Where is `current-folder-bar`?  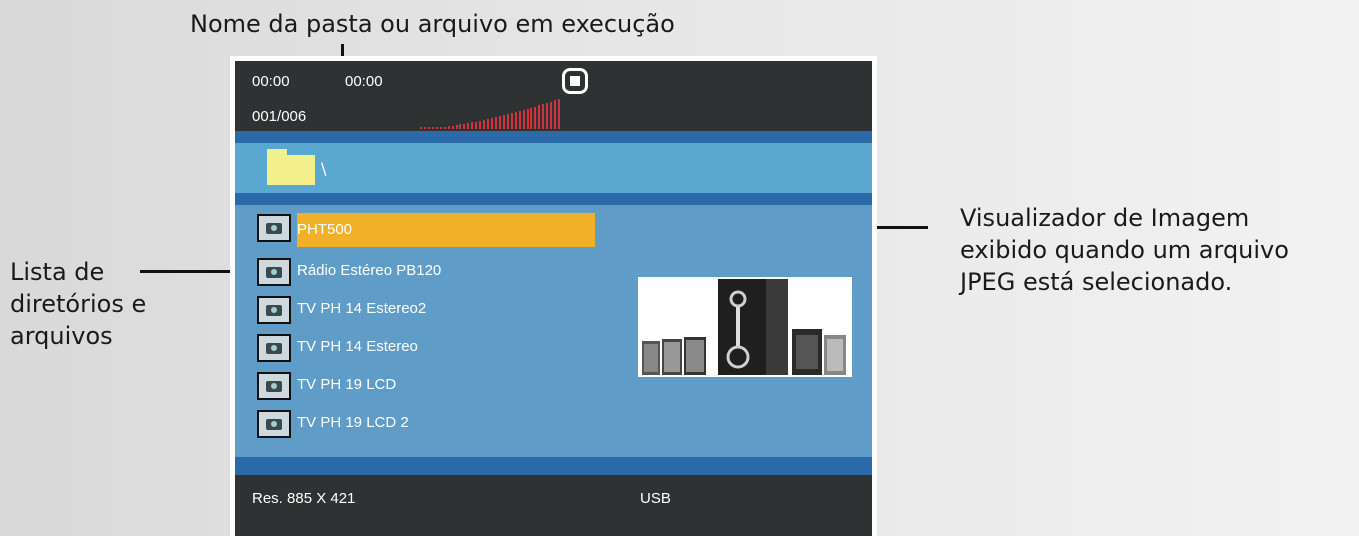 current-folder-bar is located at coordinates (553, 168).